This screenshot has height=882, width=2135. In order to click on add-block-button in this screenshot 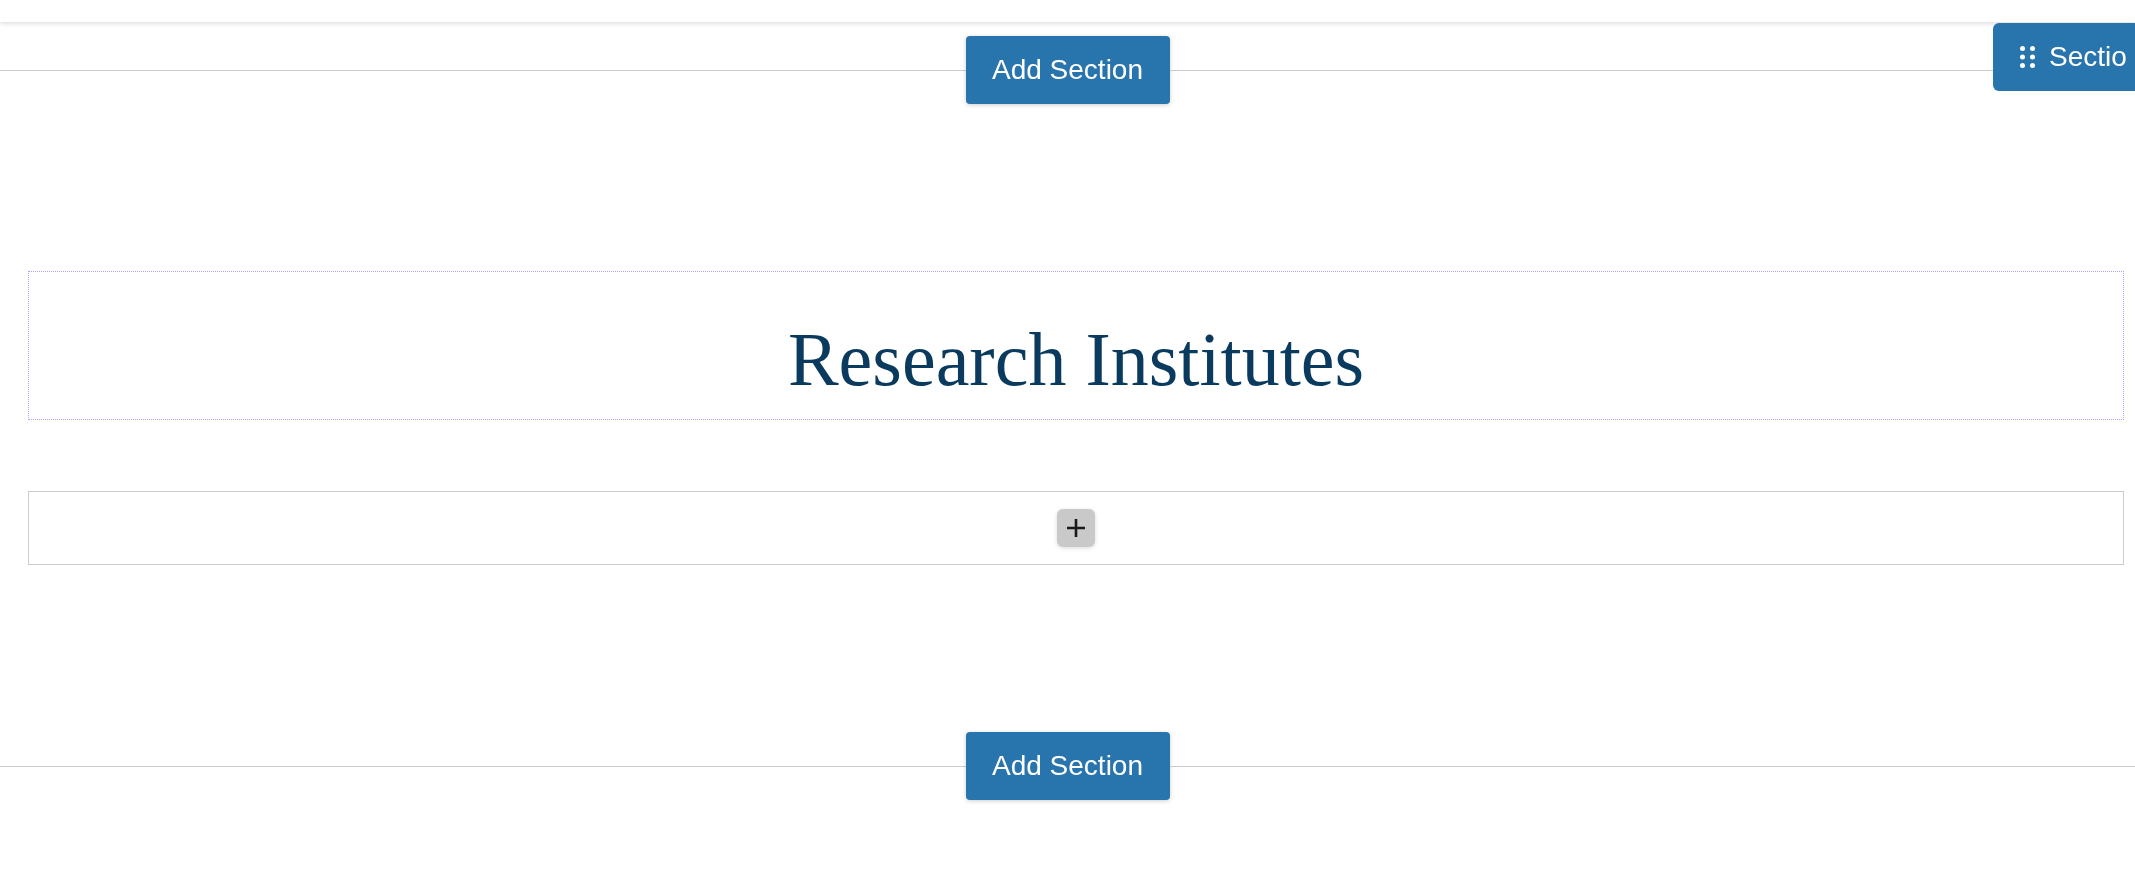, I will do `click(1076, 528)`.